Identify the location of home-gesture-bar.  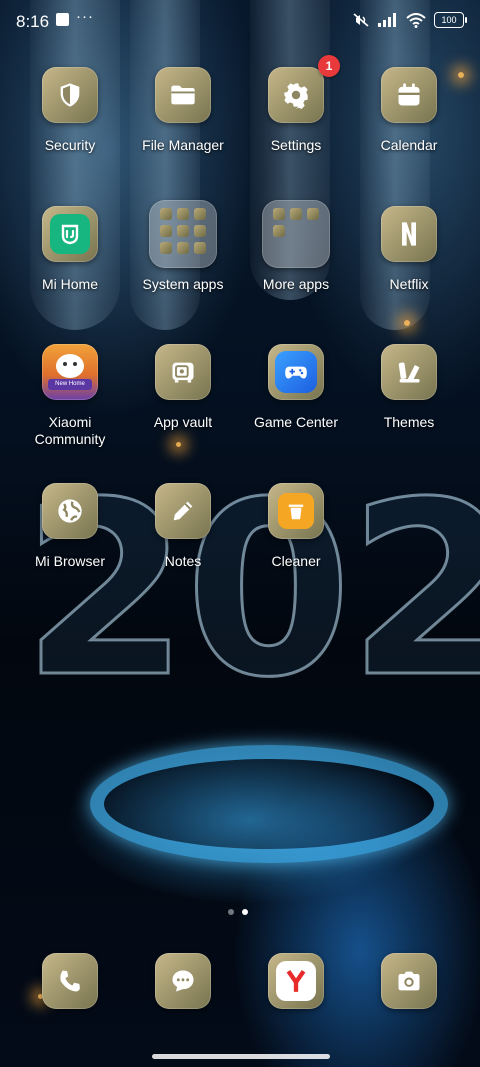
(241, 1056).